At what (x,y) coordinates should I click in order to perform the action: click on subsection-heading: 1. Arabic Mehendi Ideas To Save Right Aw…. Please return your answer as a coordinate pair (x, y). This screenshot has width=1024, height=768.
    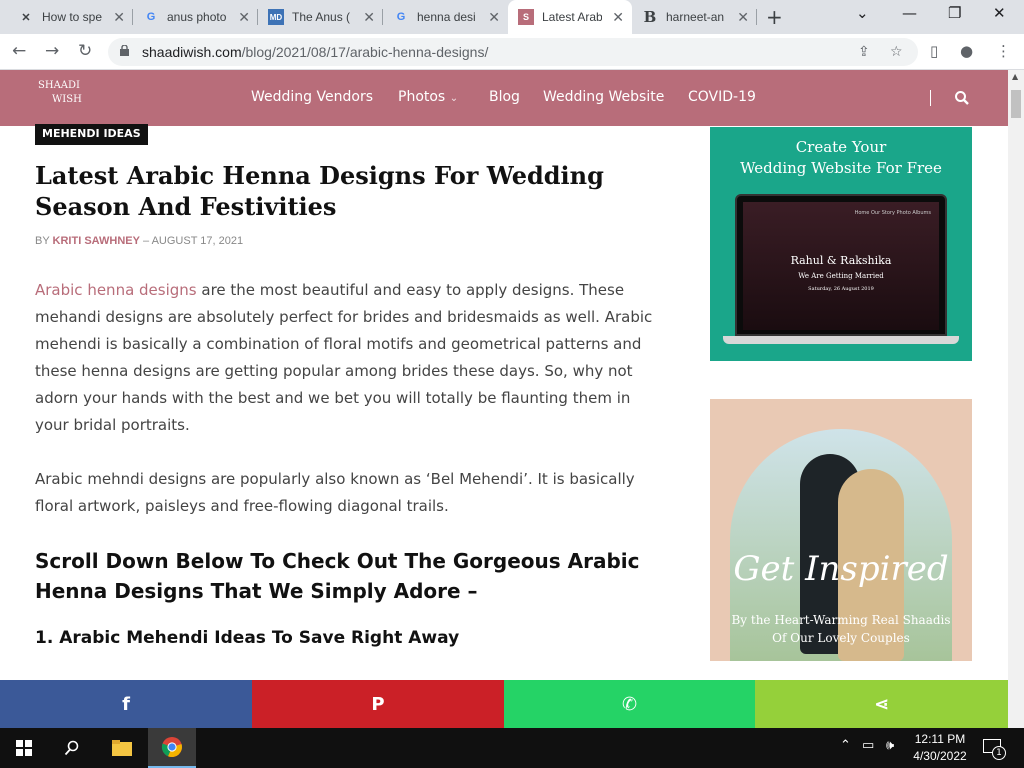
    Looking at the image, I should click on (247, 638).